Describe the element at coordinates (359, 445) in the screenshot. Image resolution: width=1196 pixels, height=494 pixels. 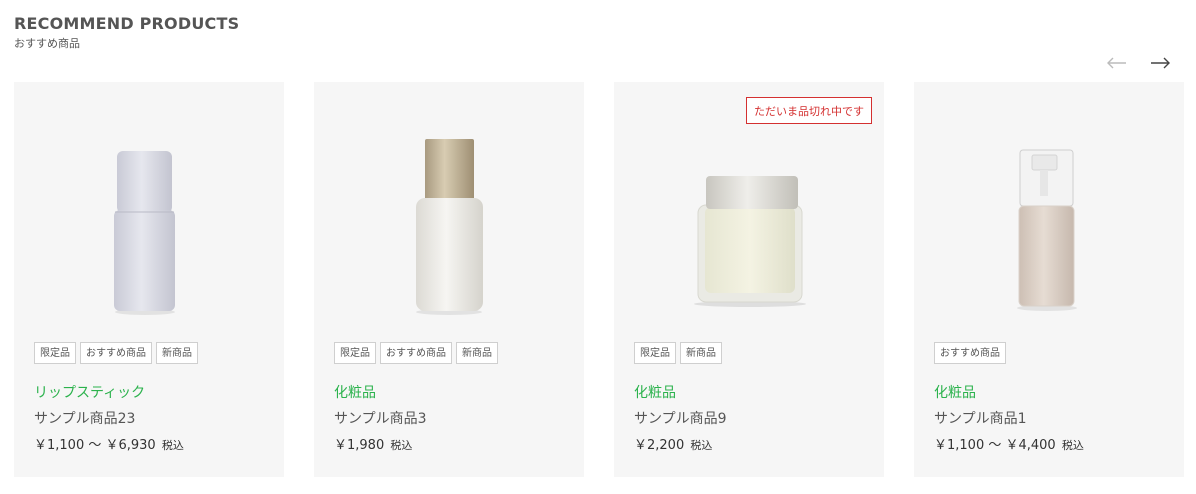
I see `price-value: ￥1,980` at that location.